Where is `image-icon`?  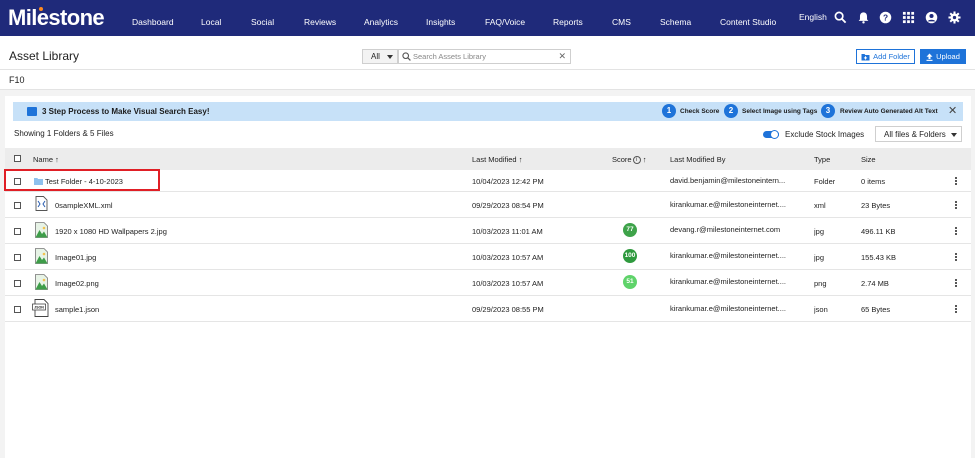 image-icon is located at coordinates (32, 111).